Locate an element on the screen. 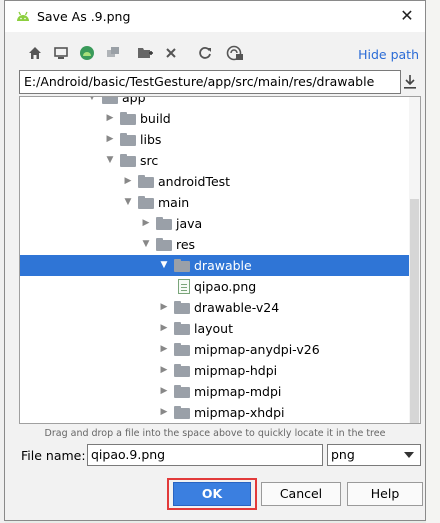 Image resolution: width=440 pixels, height=523 pixels. desktop-icon is located at coordinates (61, 53).